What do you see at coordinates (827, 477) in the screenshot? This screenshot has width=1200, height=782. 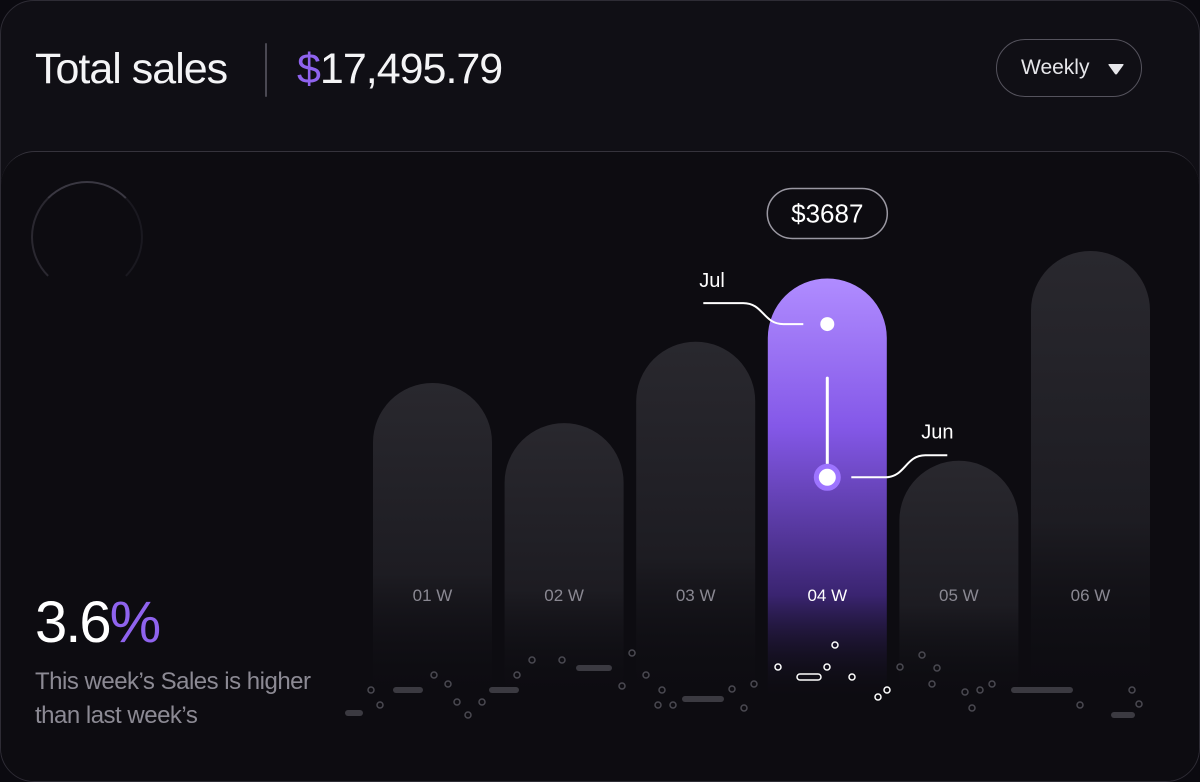 I see `marker-dot-jun` at bounding box center [827, 477].